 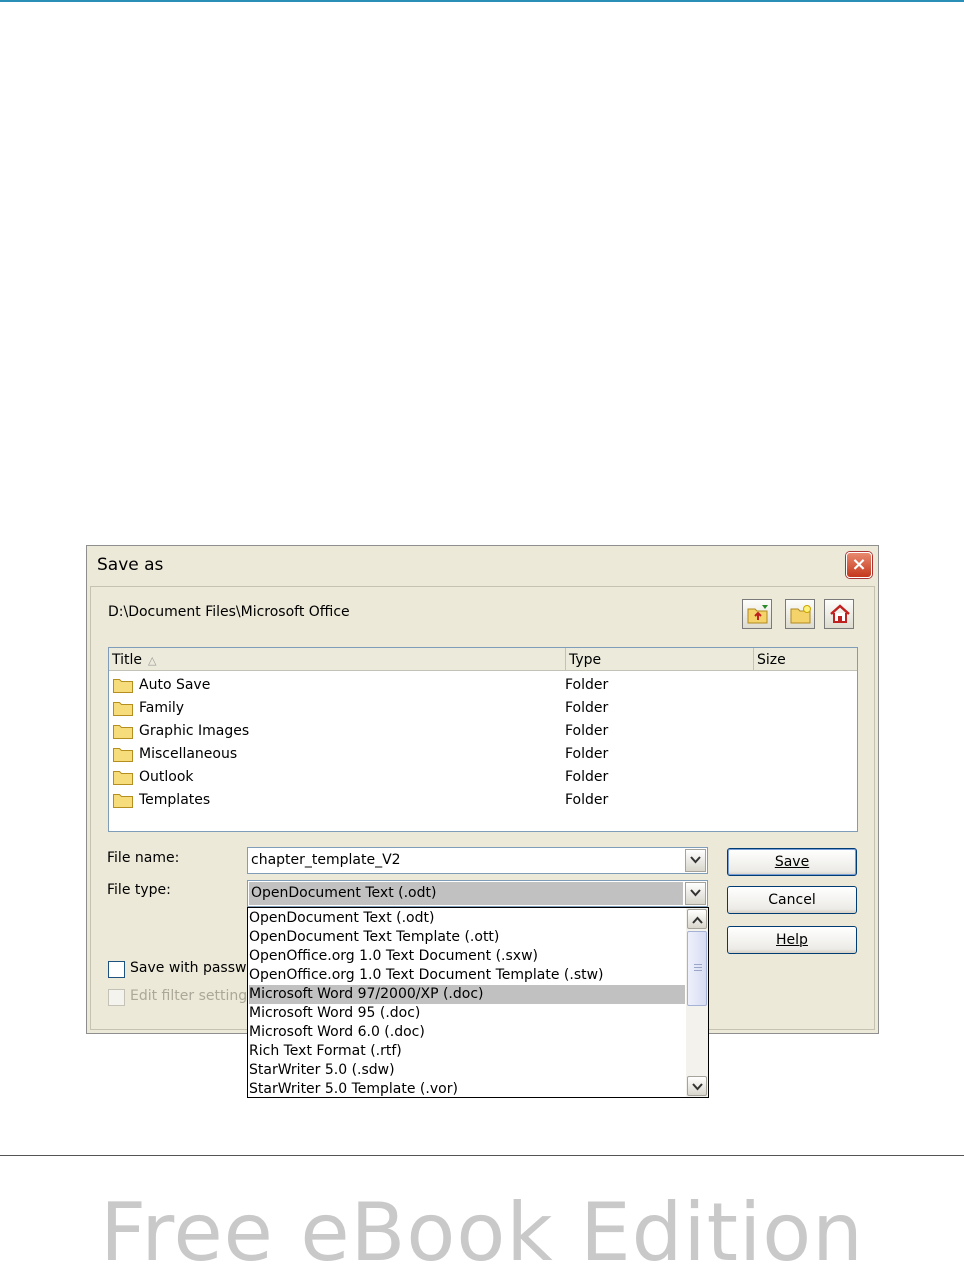 What do you see at coordinates (337, 659) in the screenshot?
I see `column-header-title: Title △` at bounding box center [337, 659].